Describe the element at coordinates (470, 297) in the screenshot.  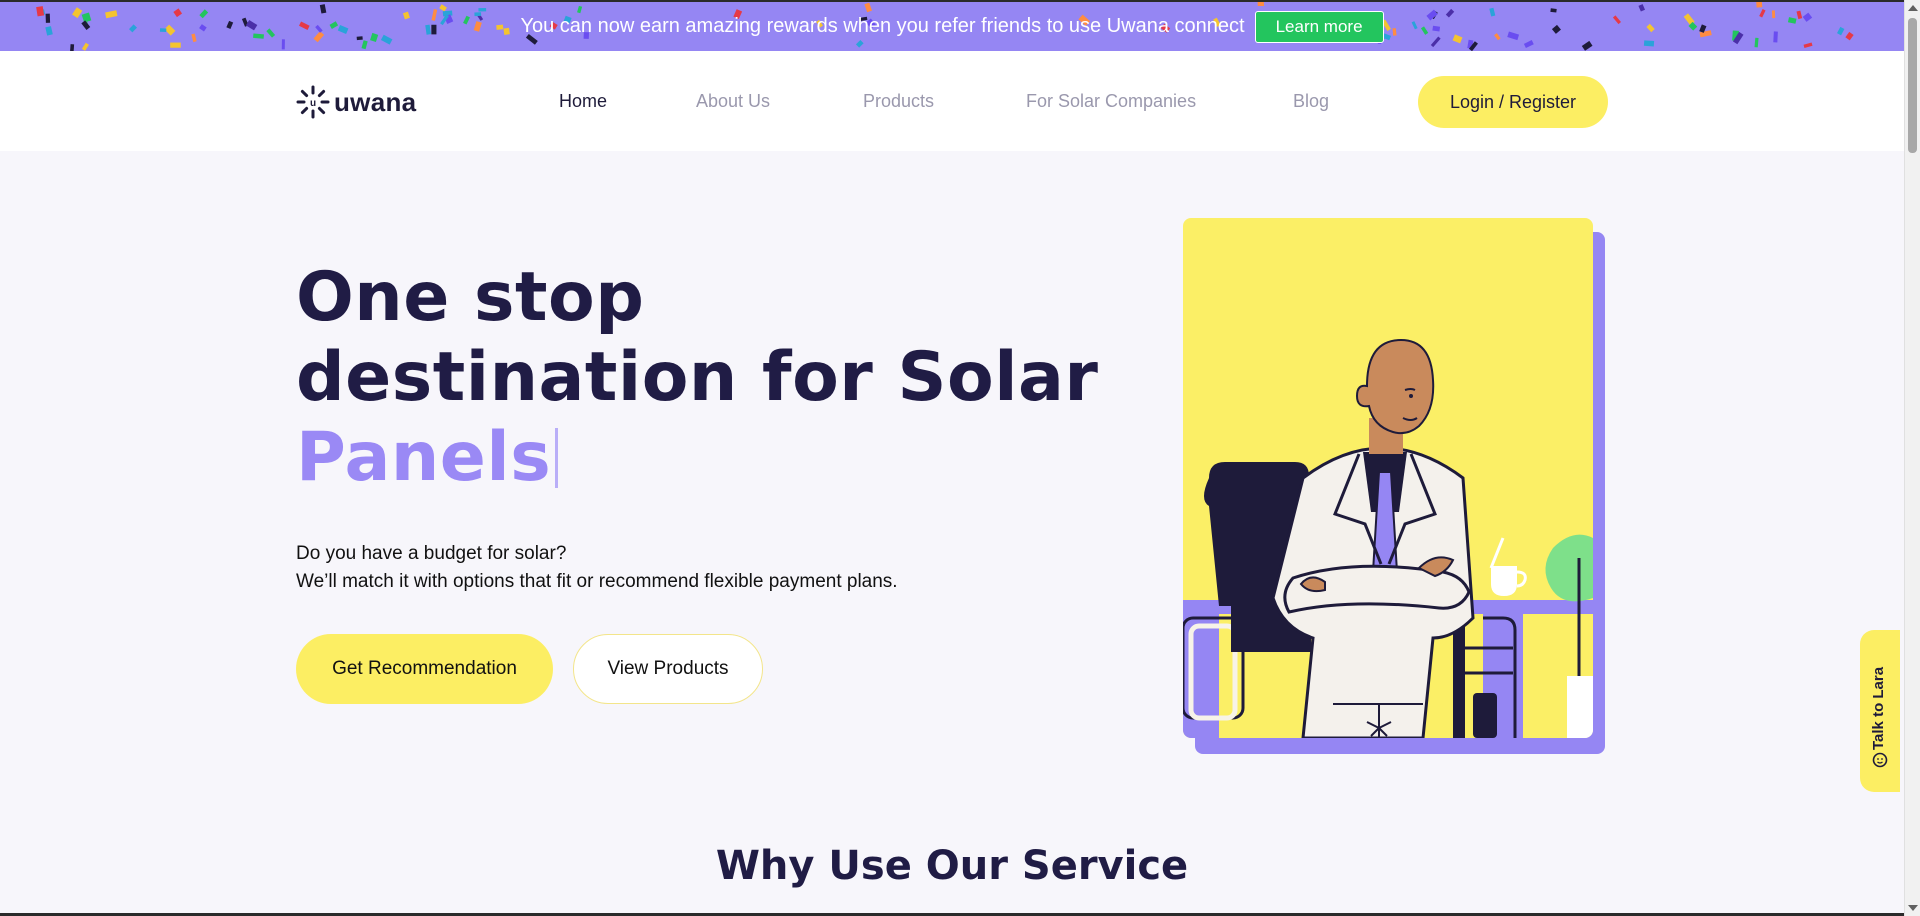
I see `hero-title-line1: One stop` at that location.